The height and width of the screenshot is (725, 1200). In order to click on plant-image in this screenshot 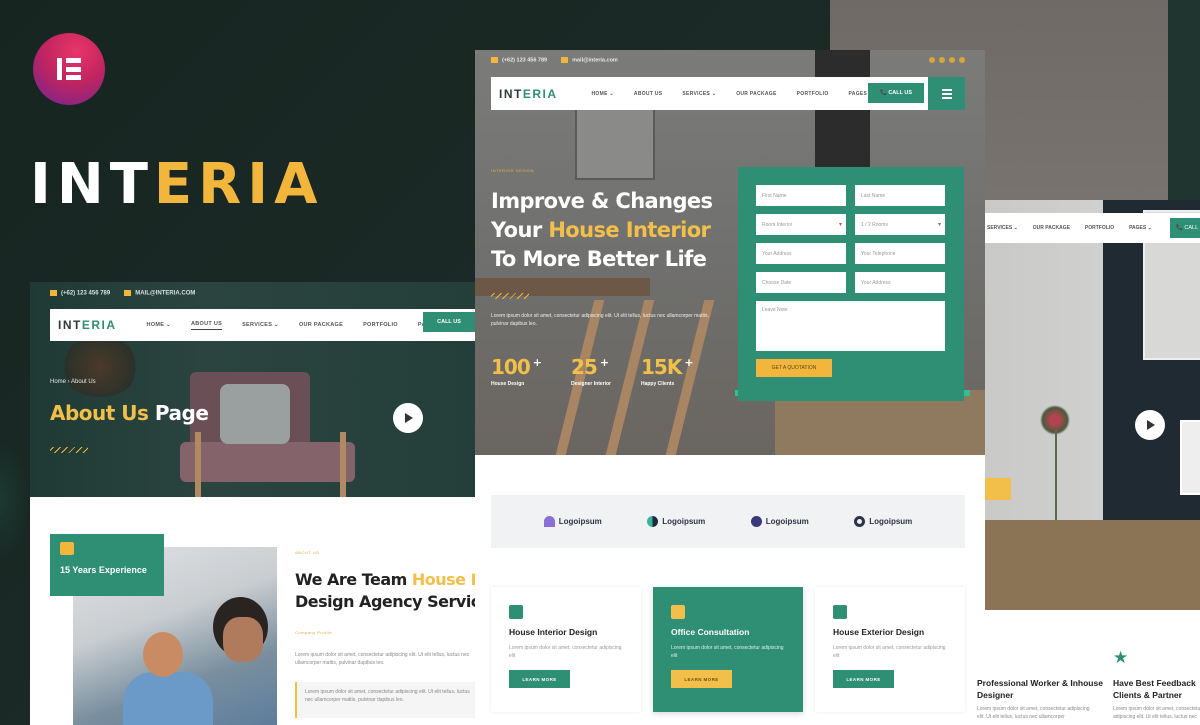, I will do `click(100, 367)`.